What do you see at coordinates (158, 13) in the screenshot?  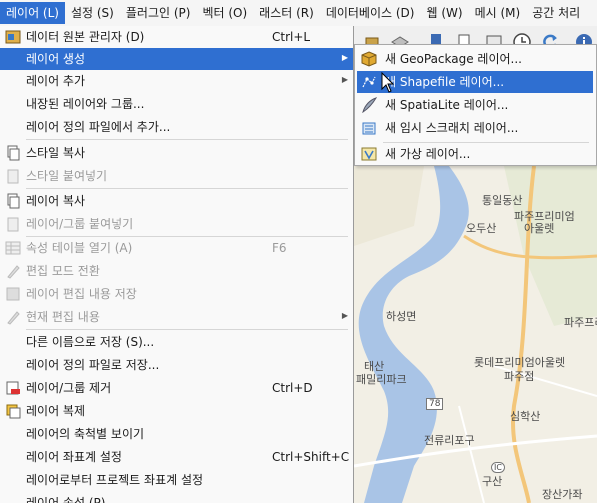 I see `menu-plugins: 플러그인 (P)` at bounding box center [158, 13].